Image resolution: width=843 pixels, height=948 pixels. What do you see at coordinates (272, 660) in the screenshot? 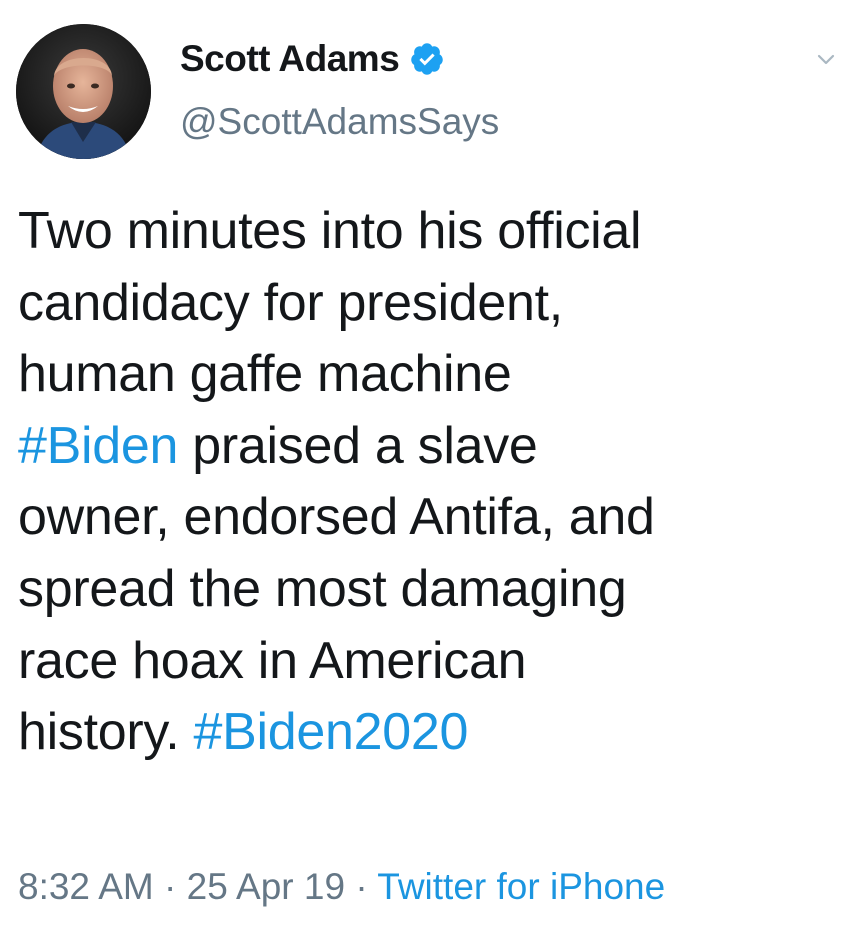
I see `tweet-line: race hoax in American` at bounding box center [272, 660].